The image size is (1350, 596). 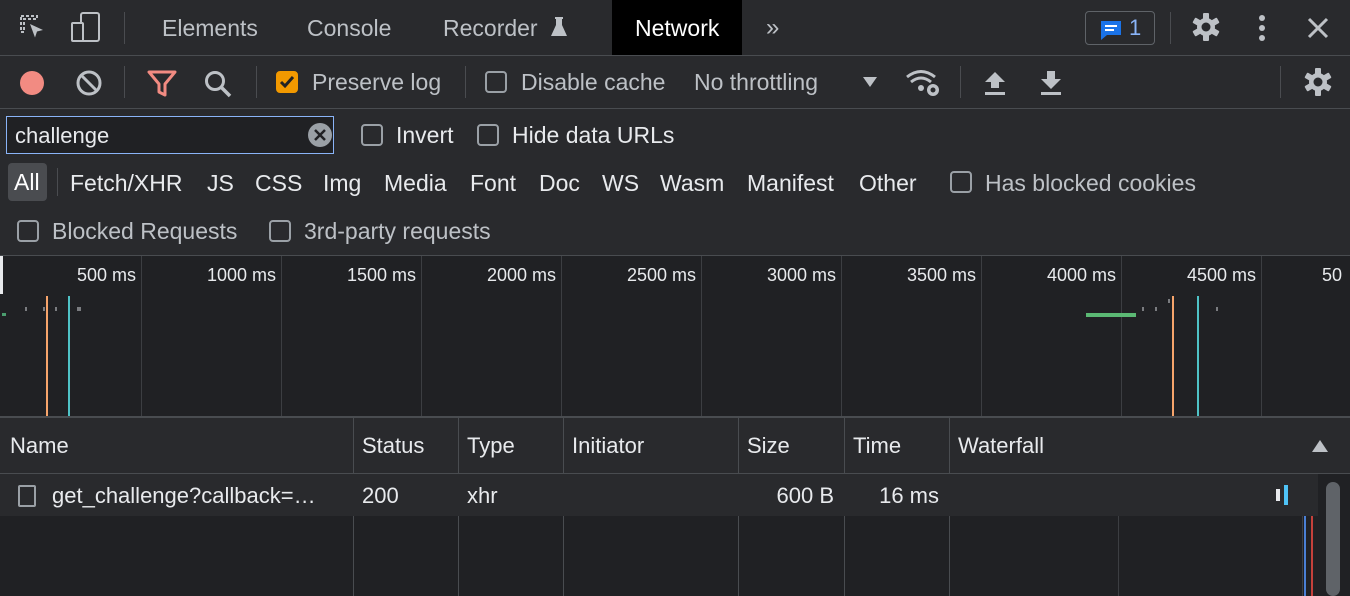 I want to click on tab-label: Recorder, so click(x=490, y=28).